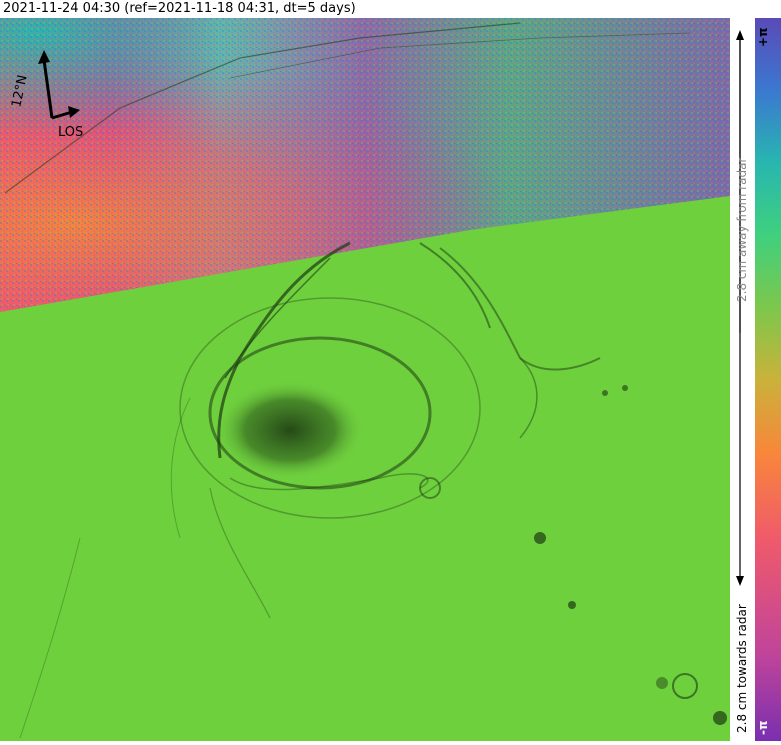 This screenshot has height=745, width=781. What do you see at coordinates (742, 229) in the screenshot?
I see `colorbar-away-label: 2.8 cm away from radar` at bounding box center [742, 229].